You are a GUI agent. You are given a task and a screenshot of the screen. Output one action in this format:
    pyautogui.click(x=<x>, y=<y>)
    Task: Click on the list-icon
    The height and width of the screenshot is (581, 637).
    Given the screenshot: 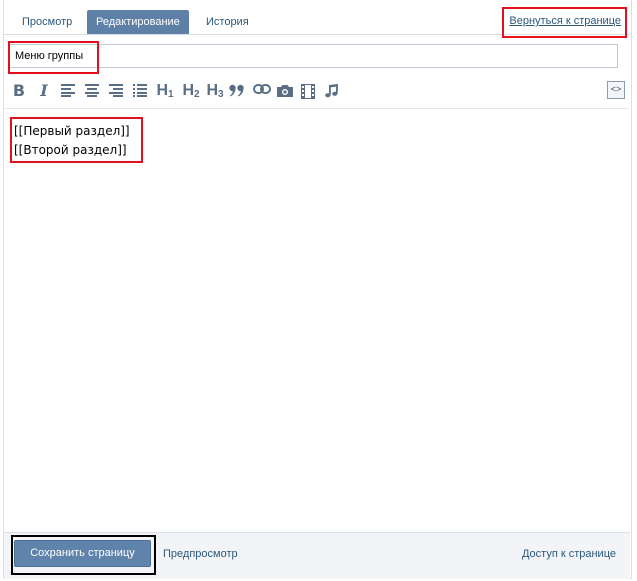 What is the action you would take?
    pyautogui.click(x=140, y=91)
    